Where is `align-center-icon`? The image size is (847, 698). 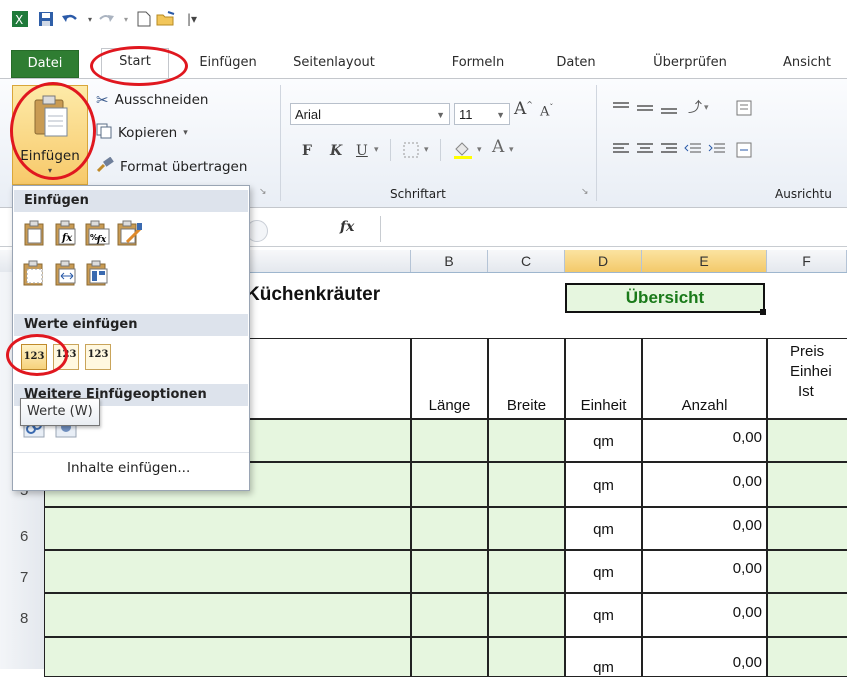
align-center-icon is located at coordinates (645, 150).